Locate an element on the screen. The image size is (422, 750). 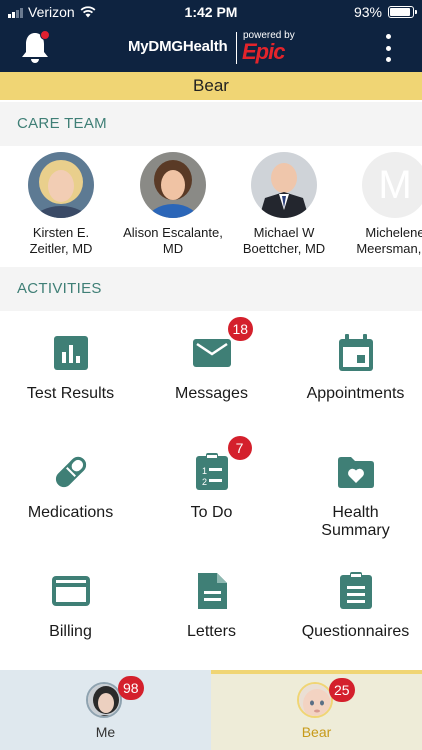
epic-logo: Epic is located at coordinates (263, 51).